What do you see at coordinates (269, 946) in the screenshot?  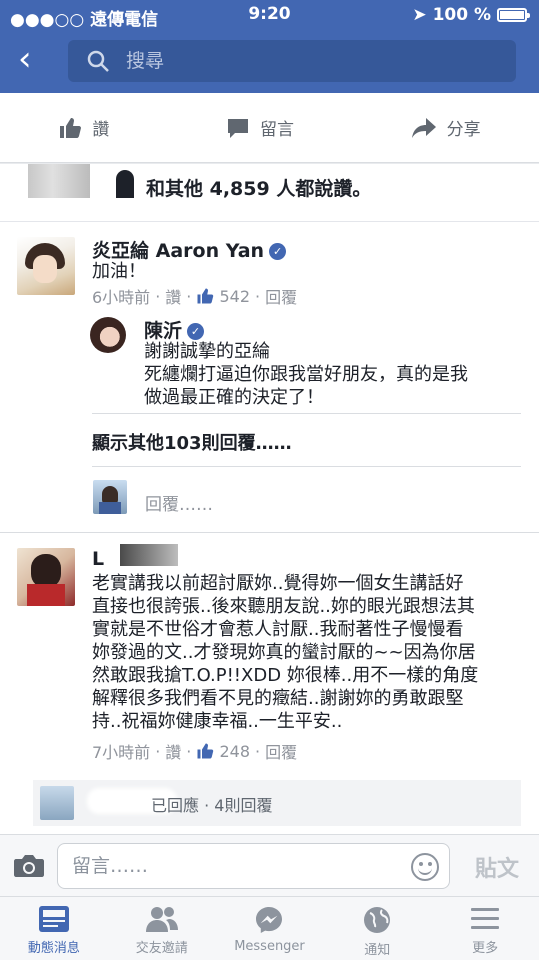 I see `tab-label: Messenger` at bounding box center [269, 946].